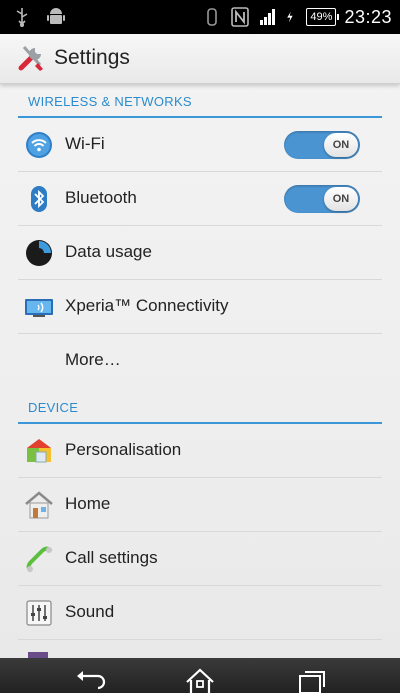 This screenshot has width=400, height=693. Describe the element at coordinates (39, 451) in the screenshot. I see `personalisation-icon` at that location.